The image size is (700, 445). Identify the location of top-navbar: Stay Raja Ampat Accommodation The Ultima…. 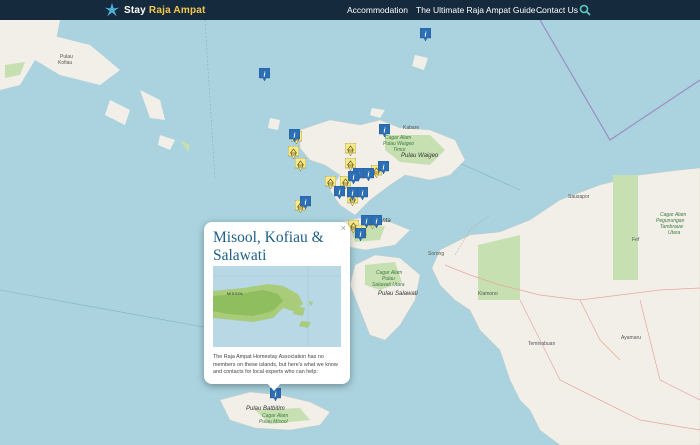
(350, 10).